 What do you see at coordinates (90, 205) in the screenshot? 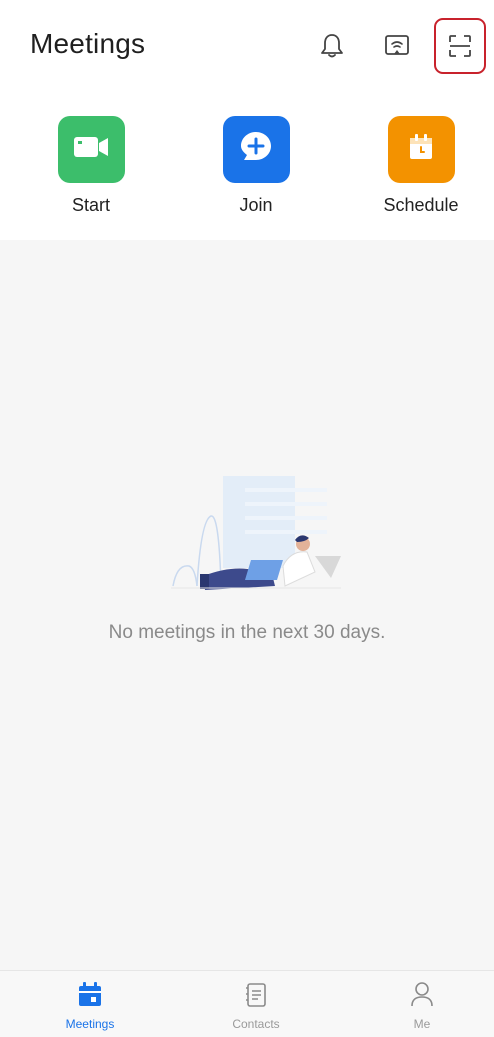
I see `start-label: Start` at bounding box center [90, 205].